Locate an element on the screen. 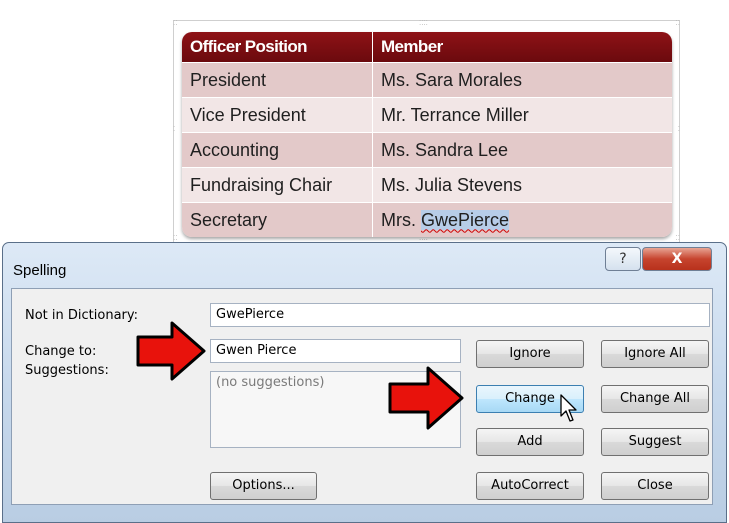  table-row: Fundraising Chair Ms. Julia Stevens is located at coordinates (427, 185).